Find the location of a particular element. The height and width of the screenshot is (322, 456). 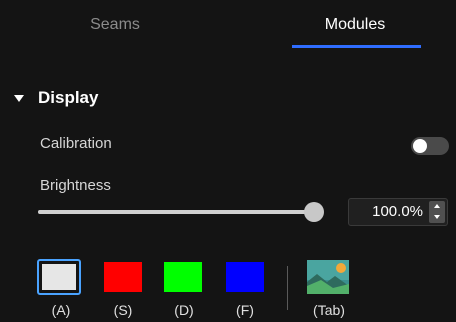

calibration-label: Calibration is located at coordinates (76, 143).